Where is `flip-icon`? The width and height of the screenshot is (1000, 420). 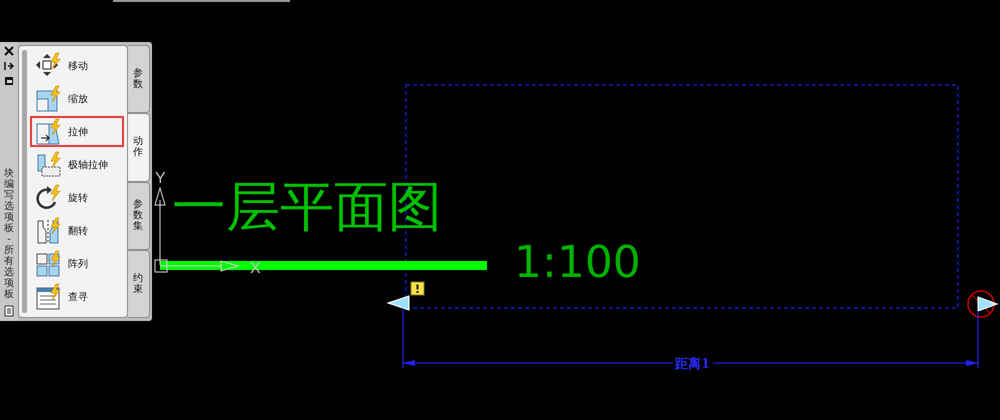 flip-icon is located at coordinates (49, 231).